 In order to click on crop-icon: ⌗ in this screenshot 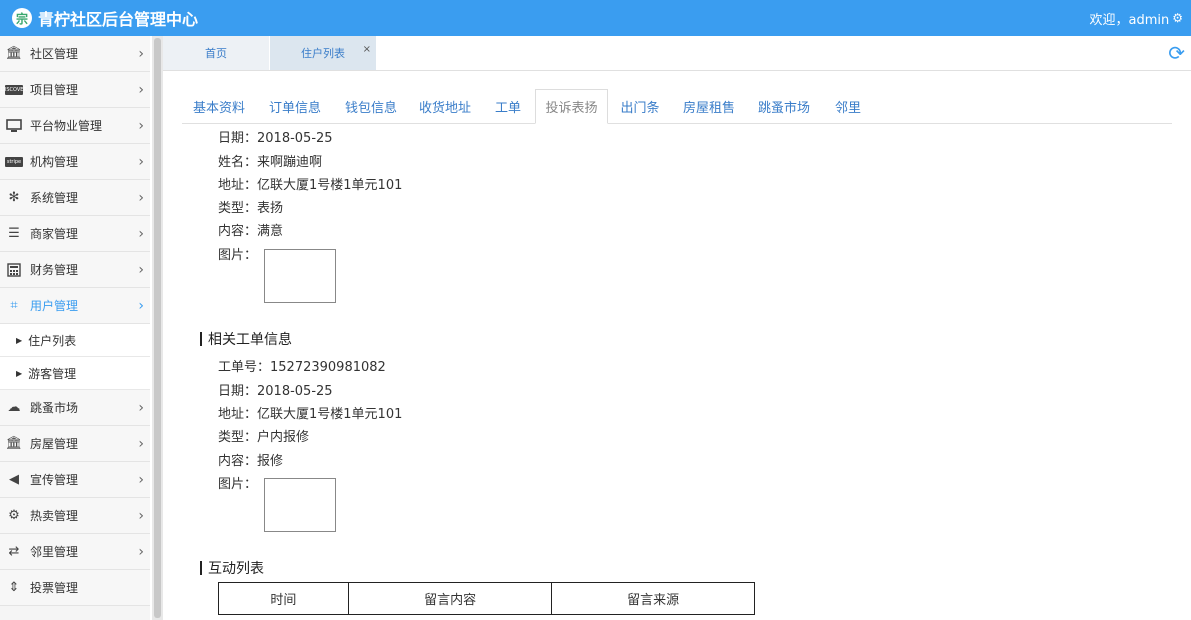, I will do `click(14, 305)`.